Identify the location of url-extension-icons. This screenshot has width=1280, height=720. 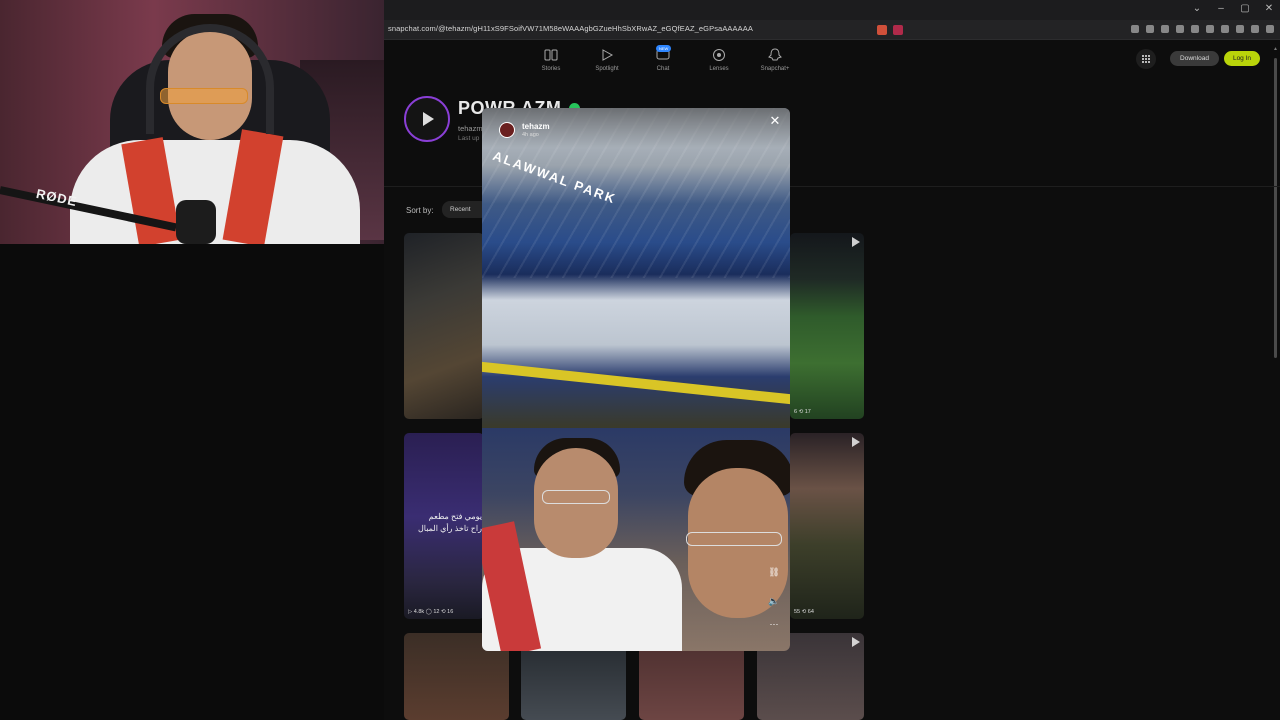
(890, 30).